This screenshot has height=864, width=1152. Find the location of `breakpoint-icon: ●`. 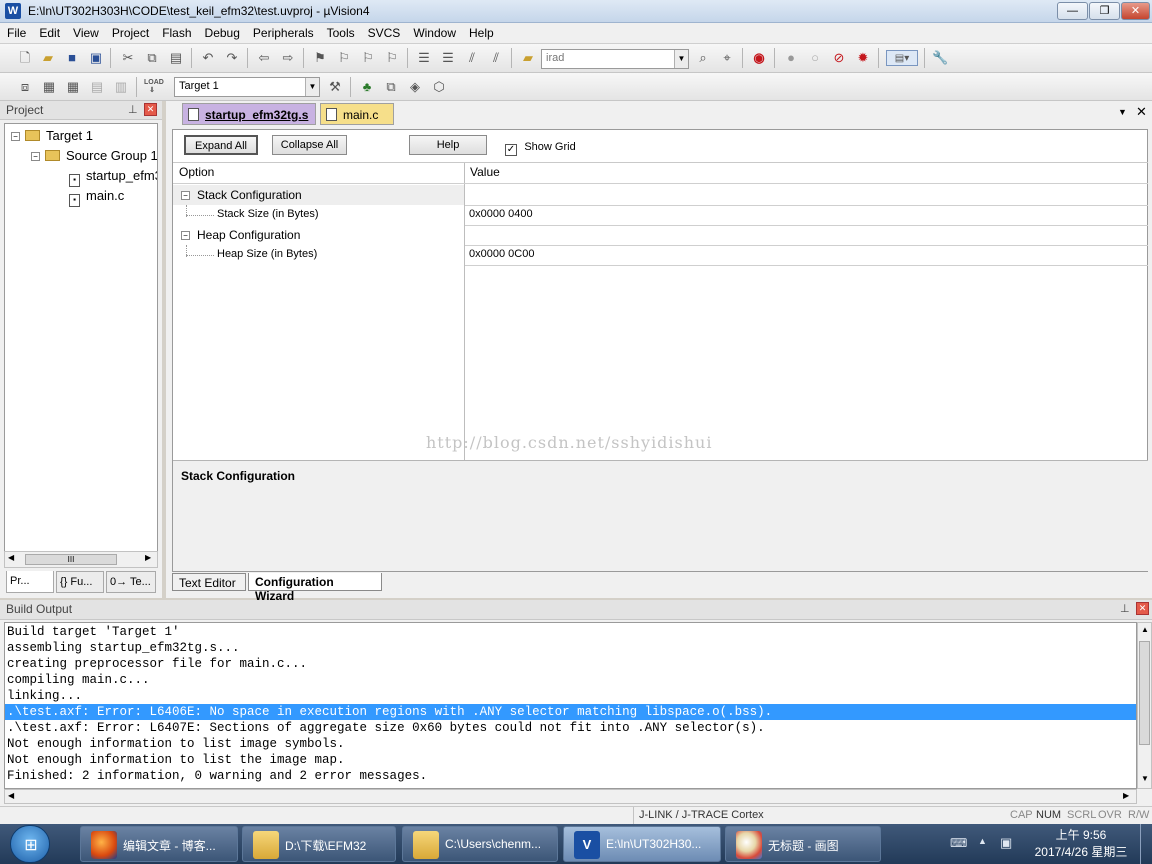

breakpoint-icon: ● is located at coordinates (791, 58).